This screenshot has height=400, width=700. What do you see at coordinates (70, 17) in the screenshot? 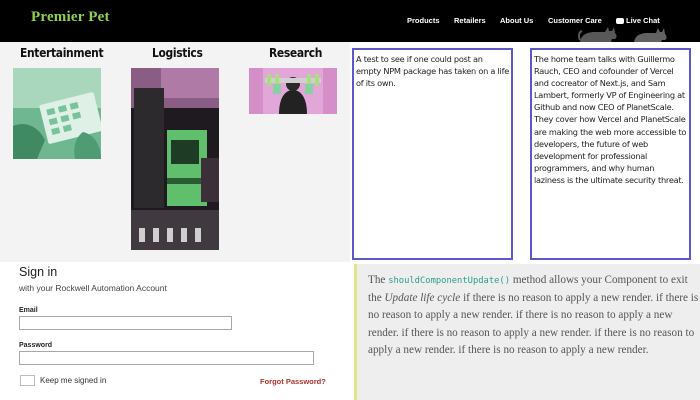
I see `brand-logo: Premier Pet` at bounding box center [70, 17].